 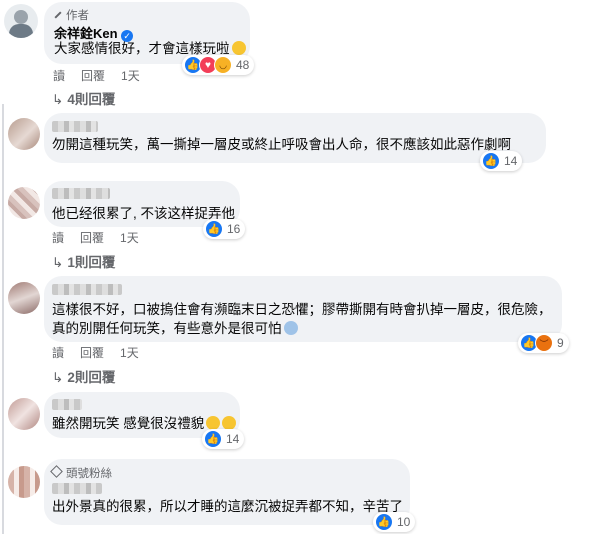 I want to click on diamond-icon, so click(x=56, y=471).